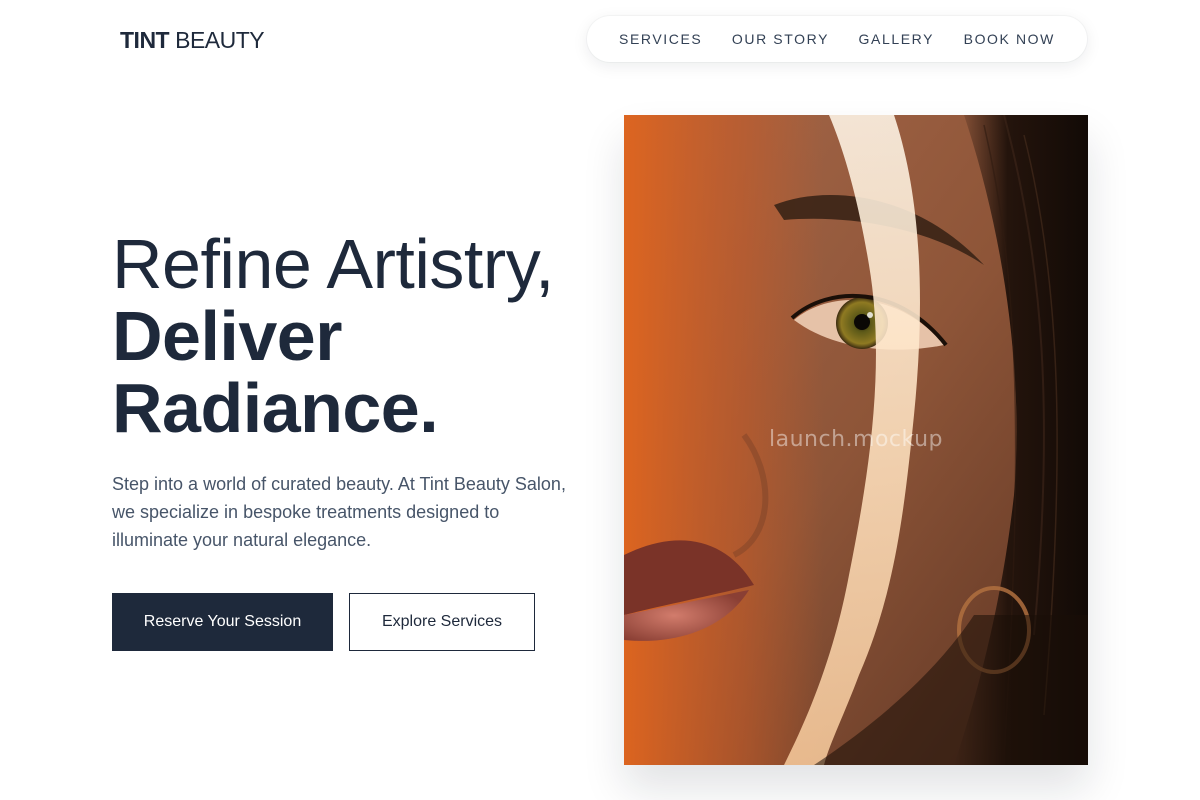 This screenshot has height=800, width=1200. What do you see at coordinates (660, 39) in the screenshot?
I see `nav-item-services: SERVICES` at bounding box center [660, 39].